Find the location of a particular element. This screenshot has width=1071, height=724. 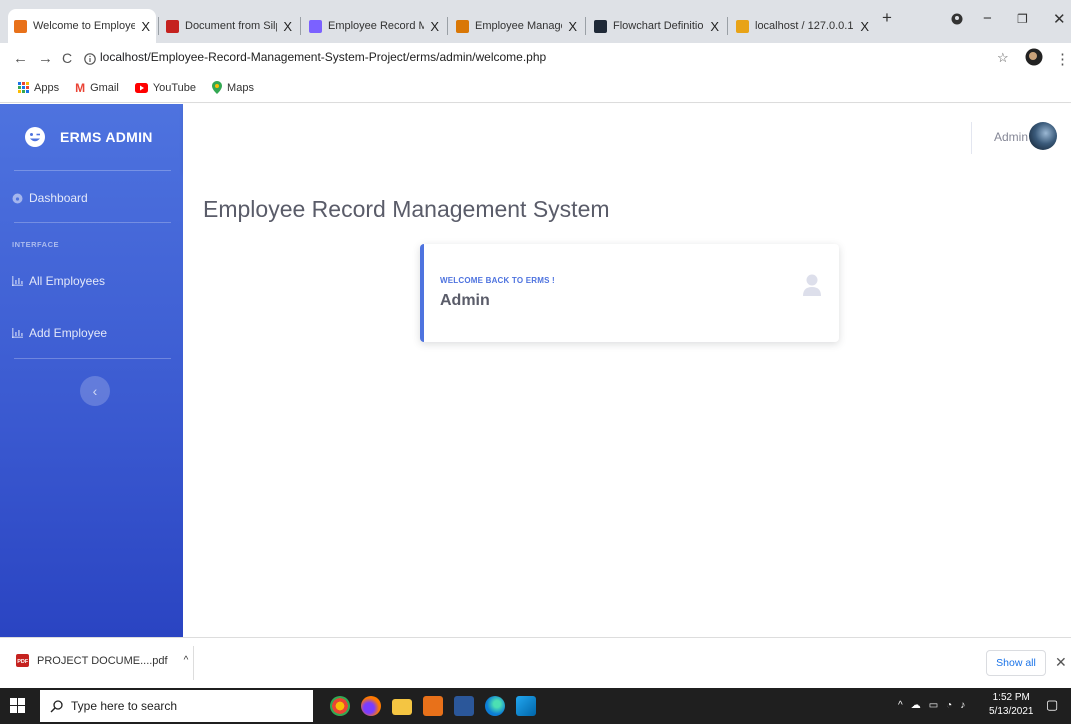

browser-tab: Employee Manageme X is located at coordinates (516, 26).